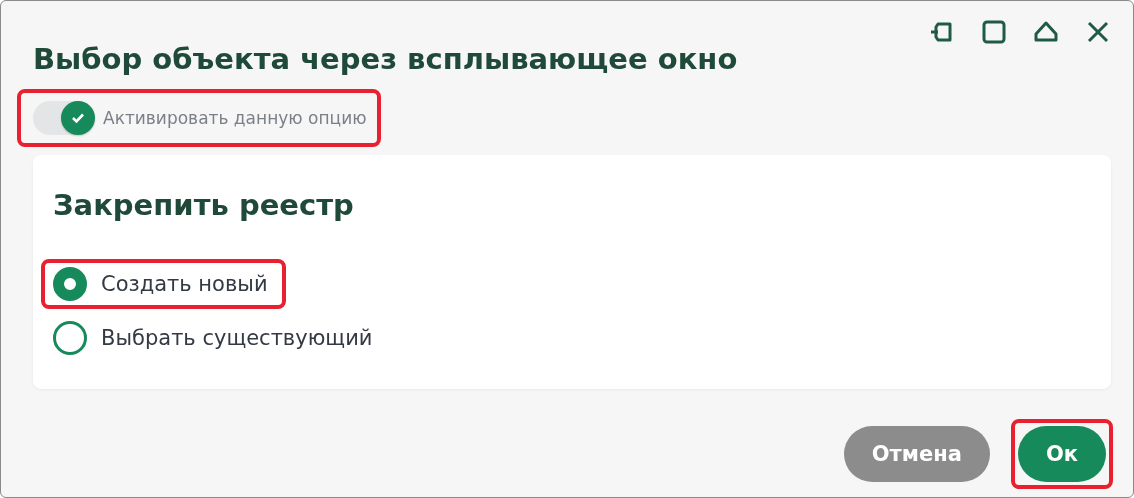 The height and width of the screenshot is (498, 1134). What do you see at coordinates (1061, 454) in the screenshot?
I see `ok-button: Ок` at bounding box center [1061, 454].